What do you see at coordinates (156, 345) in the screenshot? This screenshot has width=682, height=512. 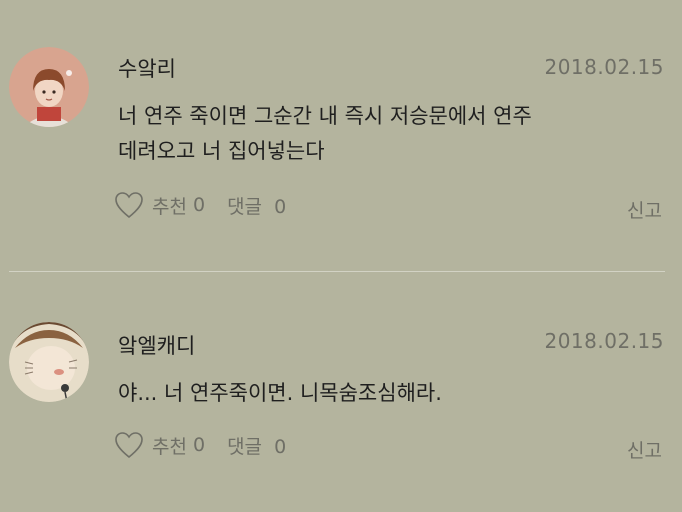 I see `username: 앜엘캐디` at bounding box center [156, 345].